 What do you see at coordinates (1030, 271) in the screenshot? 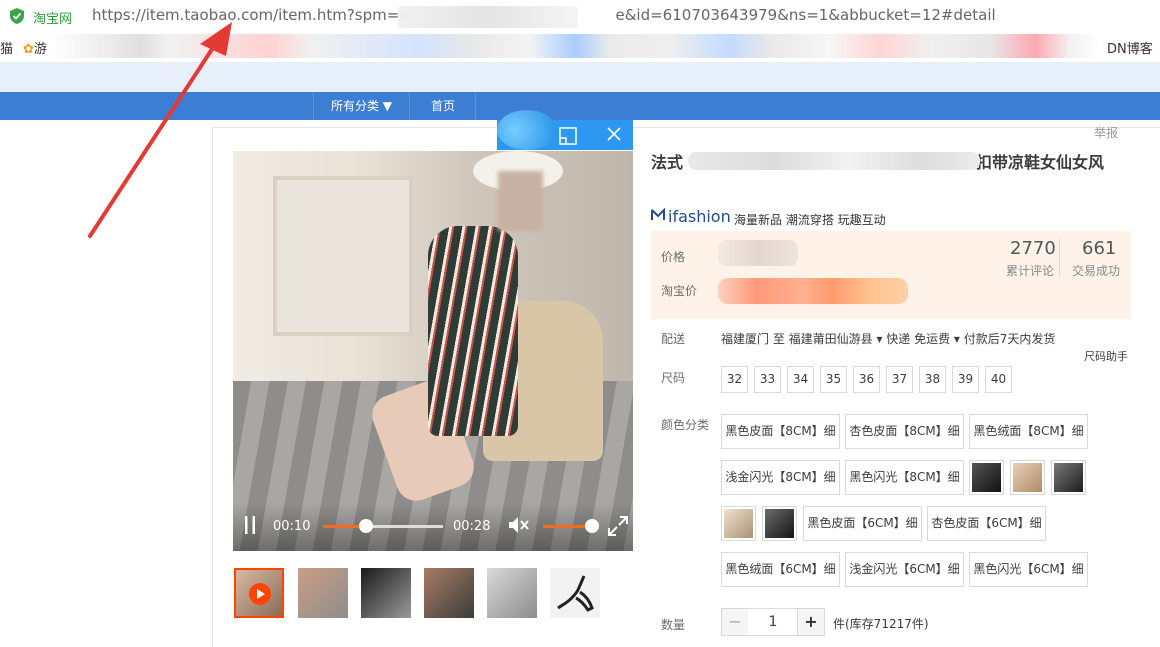
I see `review-label: 累计评论` at bounding box center [1030, 271].